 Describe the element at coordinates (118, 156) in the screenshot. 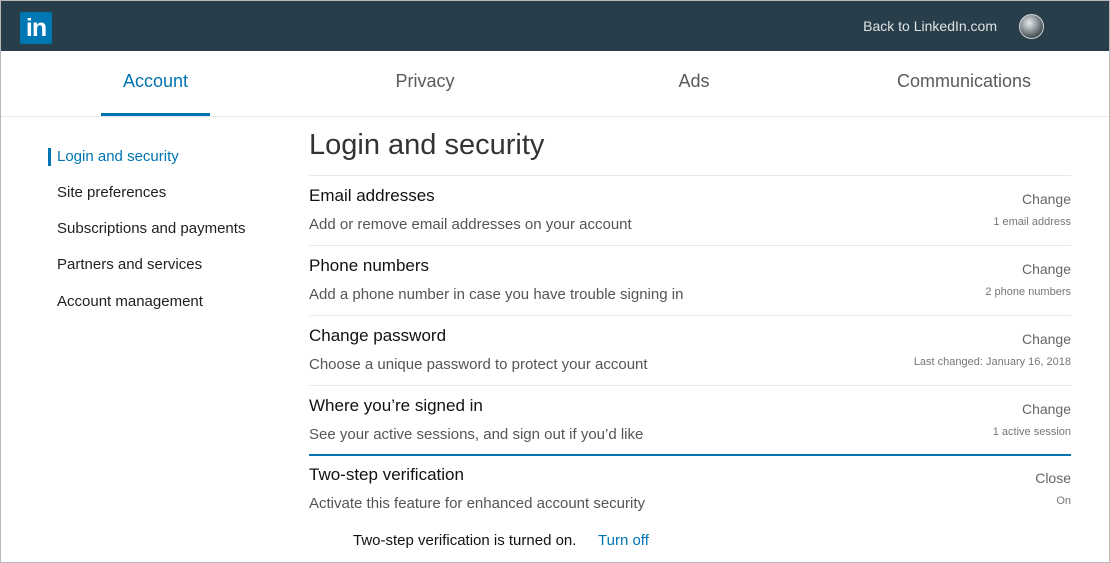

I see `sidebar-item-login-and-security: Login and security` at that location.